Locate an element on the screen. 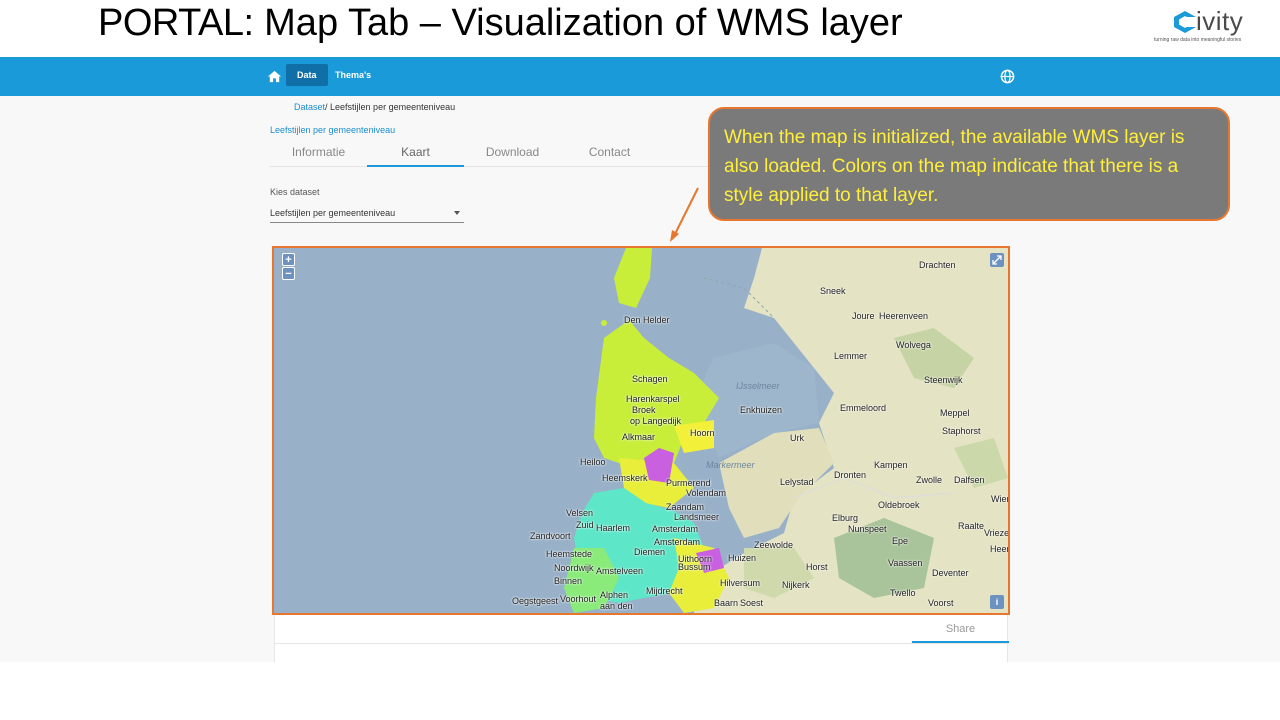 This screenshot has height=720, width=1280. map-label: Velsen is located at coordinates (580, 513).